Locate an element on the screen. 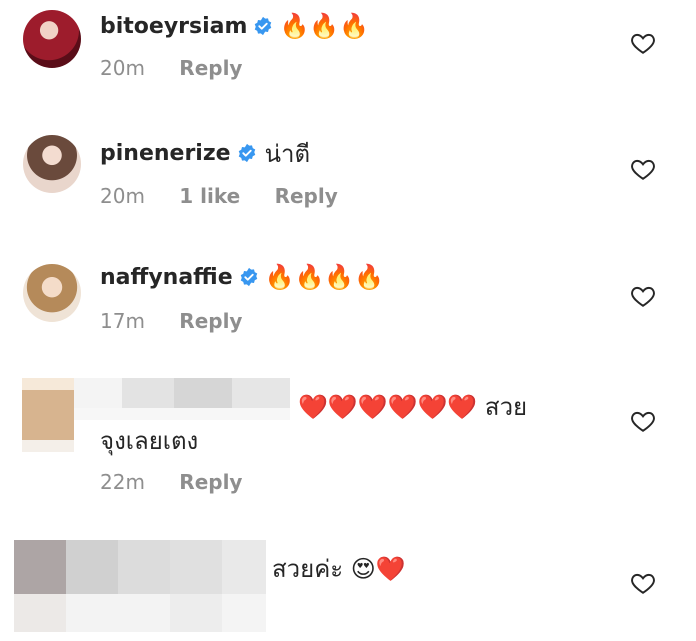 Image resolution: width=696 pixels, height=641 pixels. comment-text: สวยค่ะ 😍❤️ is located at coordinates (339, 568).